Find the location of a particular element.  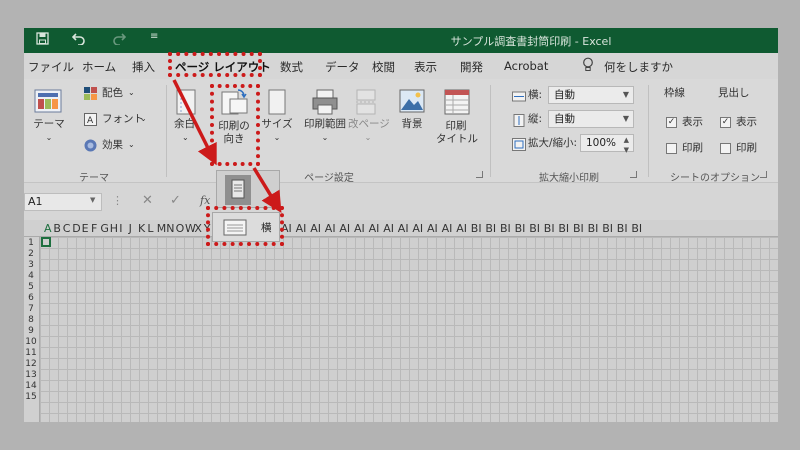

arrow-tab-to-orientation is located at coordinates (194, 122).